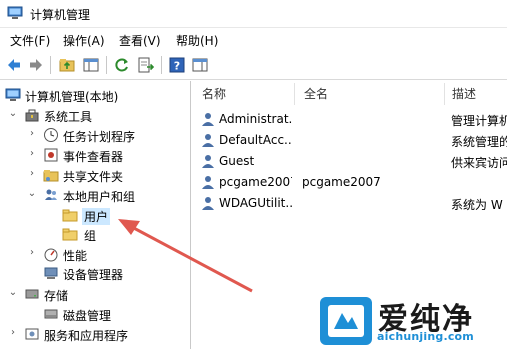  I want to click on tree-item-services-apps: › 服务和应用程序, so click(95, 334).